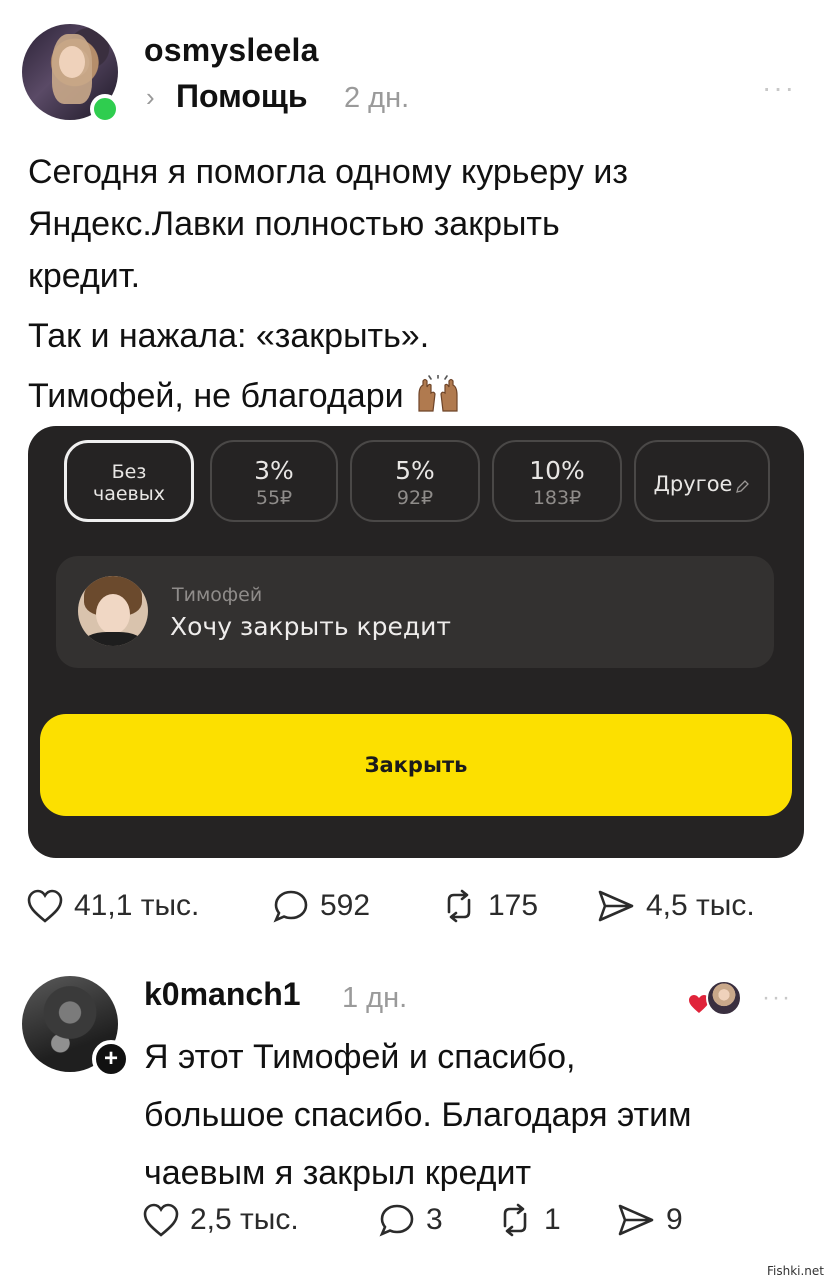  I want to click on tip-option-label: 3%, so click(274, 470).